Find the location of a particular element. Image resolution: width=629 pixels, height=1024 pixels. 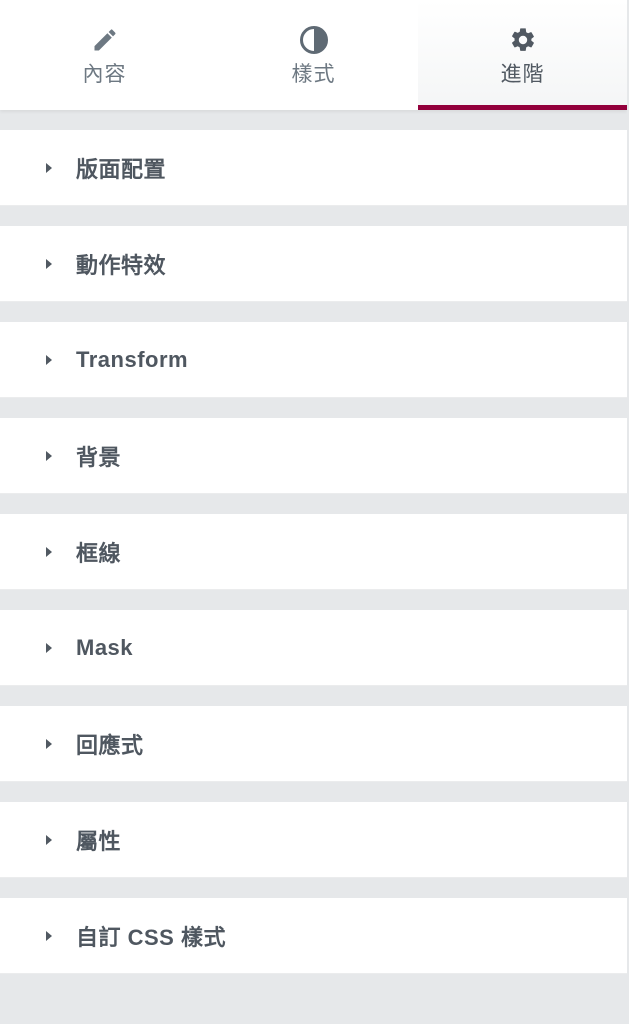

tab-advanced-label: 進階 is located at coordinates (522, 74).